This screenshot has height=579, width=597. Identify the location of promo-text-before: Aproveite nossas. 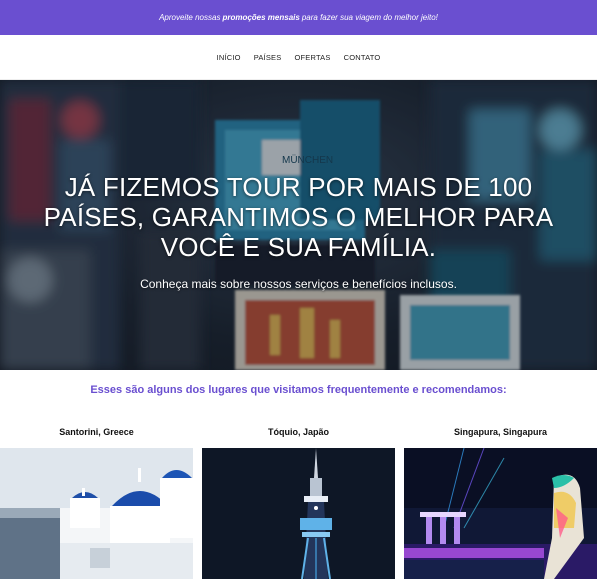
(190, 17).